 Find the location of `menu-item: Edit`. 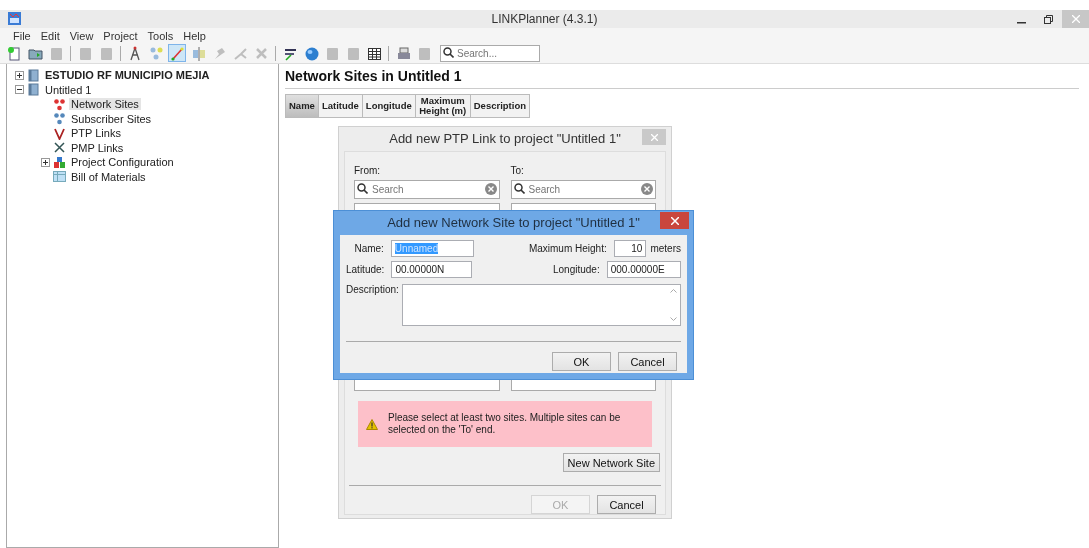

menu-item: Edit is located at coordinates (50, 35).